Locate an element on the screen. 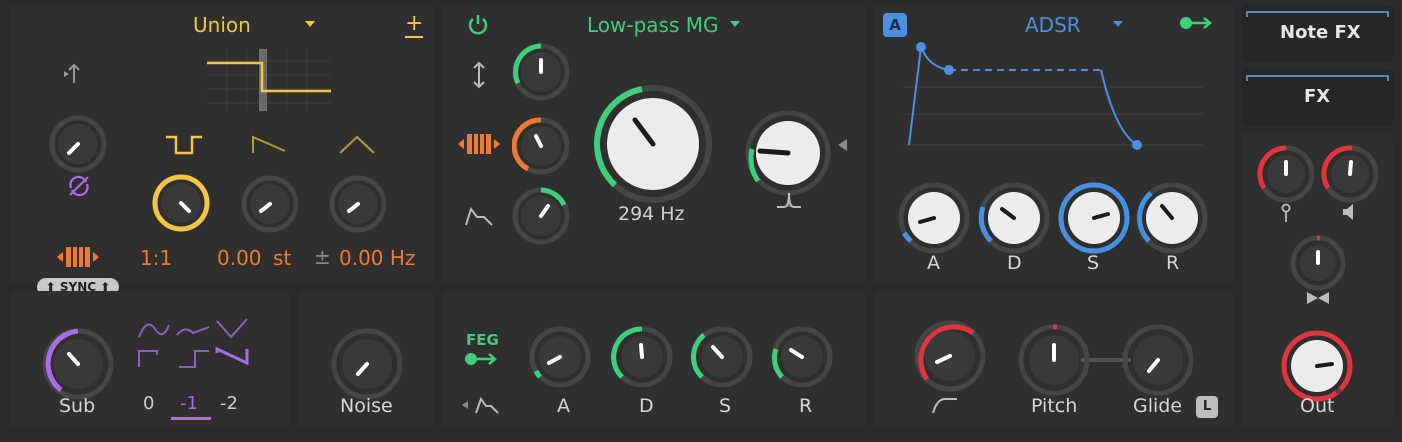 The image size is (1402, 442). volume-knob is located at coordinates (1350, 174).